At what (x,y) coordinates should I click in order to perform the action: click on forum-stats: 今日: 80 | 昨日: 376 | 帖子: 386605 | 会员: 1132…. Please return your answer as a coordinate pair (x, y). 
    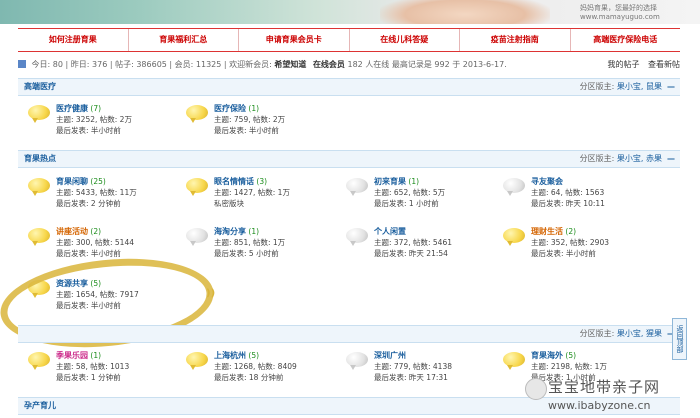
    Looking at the image, I should click on (349, 65).